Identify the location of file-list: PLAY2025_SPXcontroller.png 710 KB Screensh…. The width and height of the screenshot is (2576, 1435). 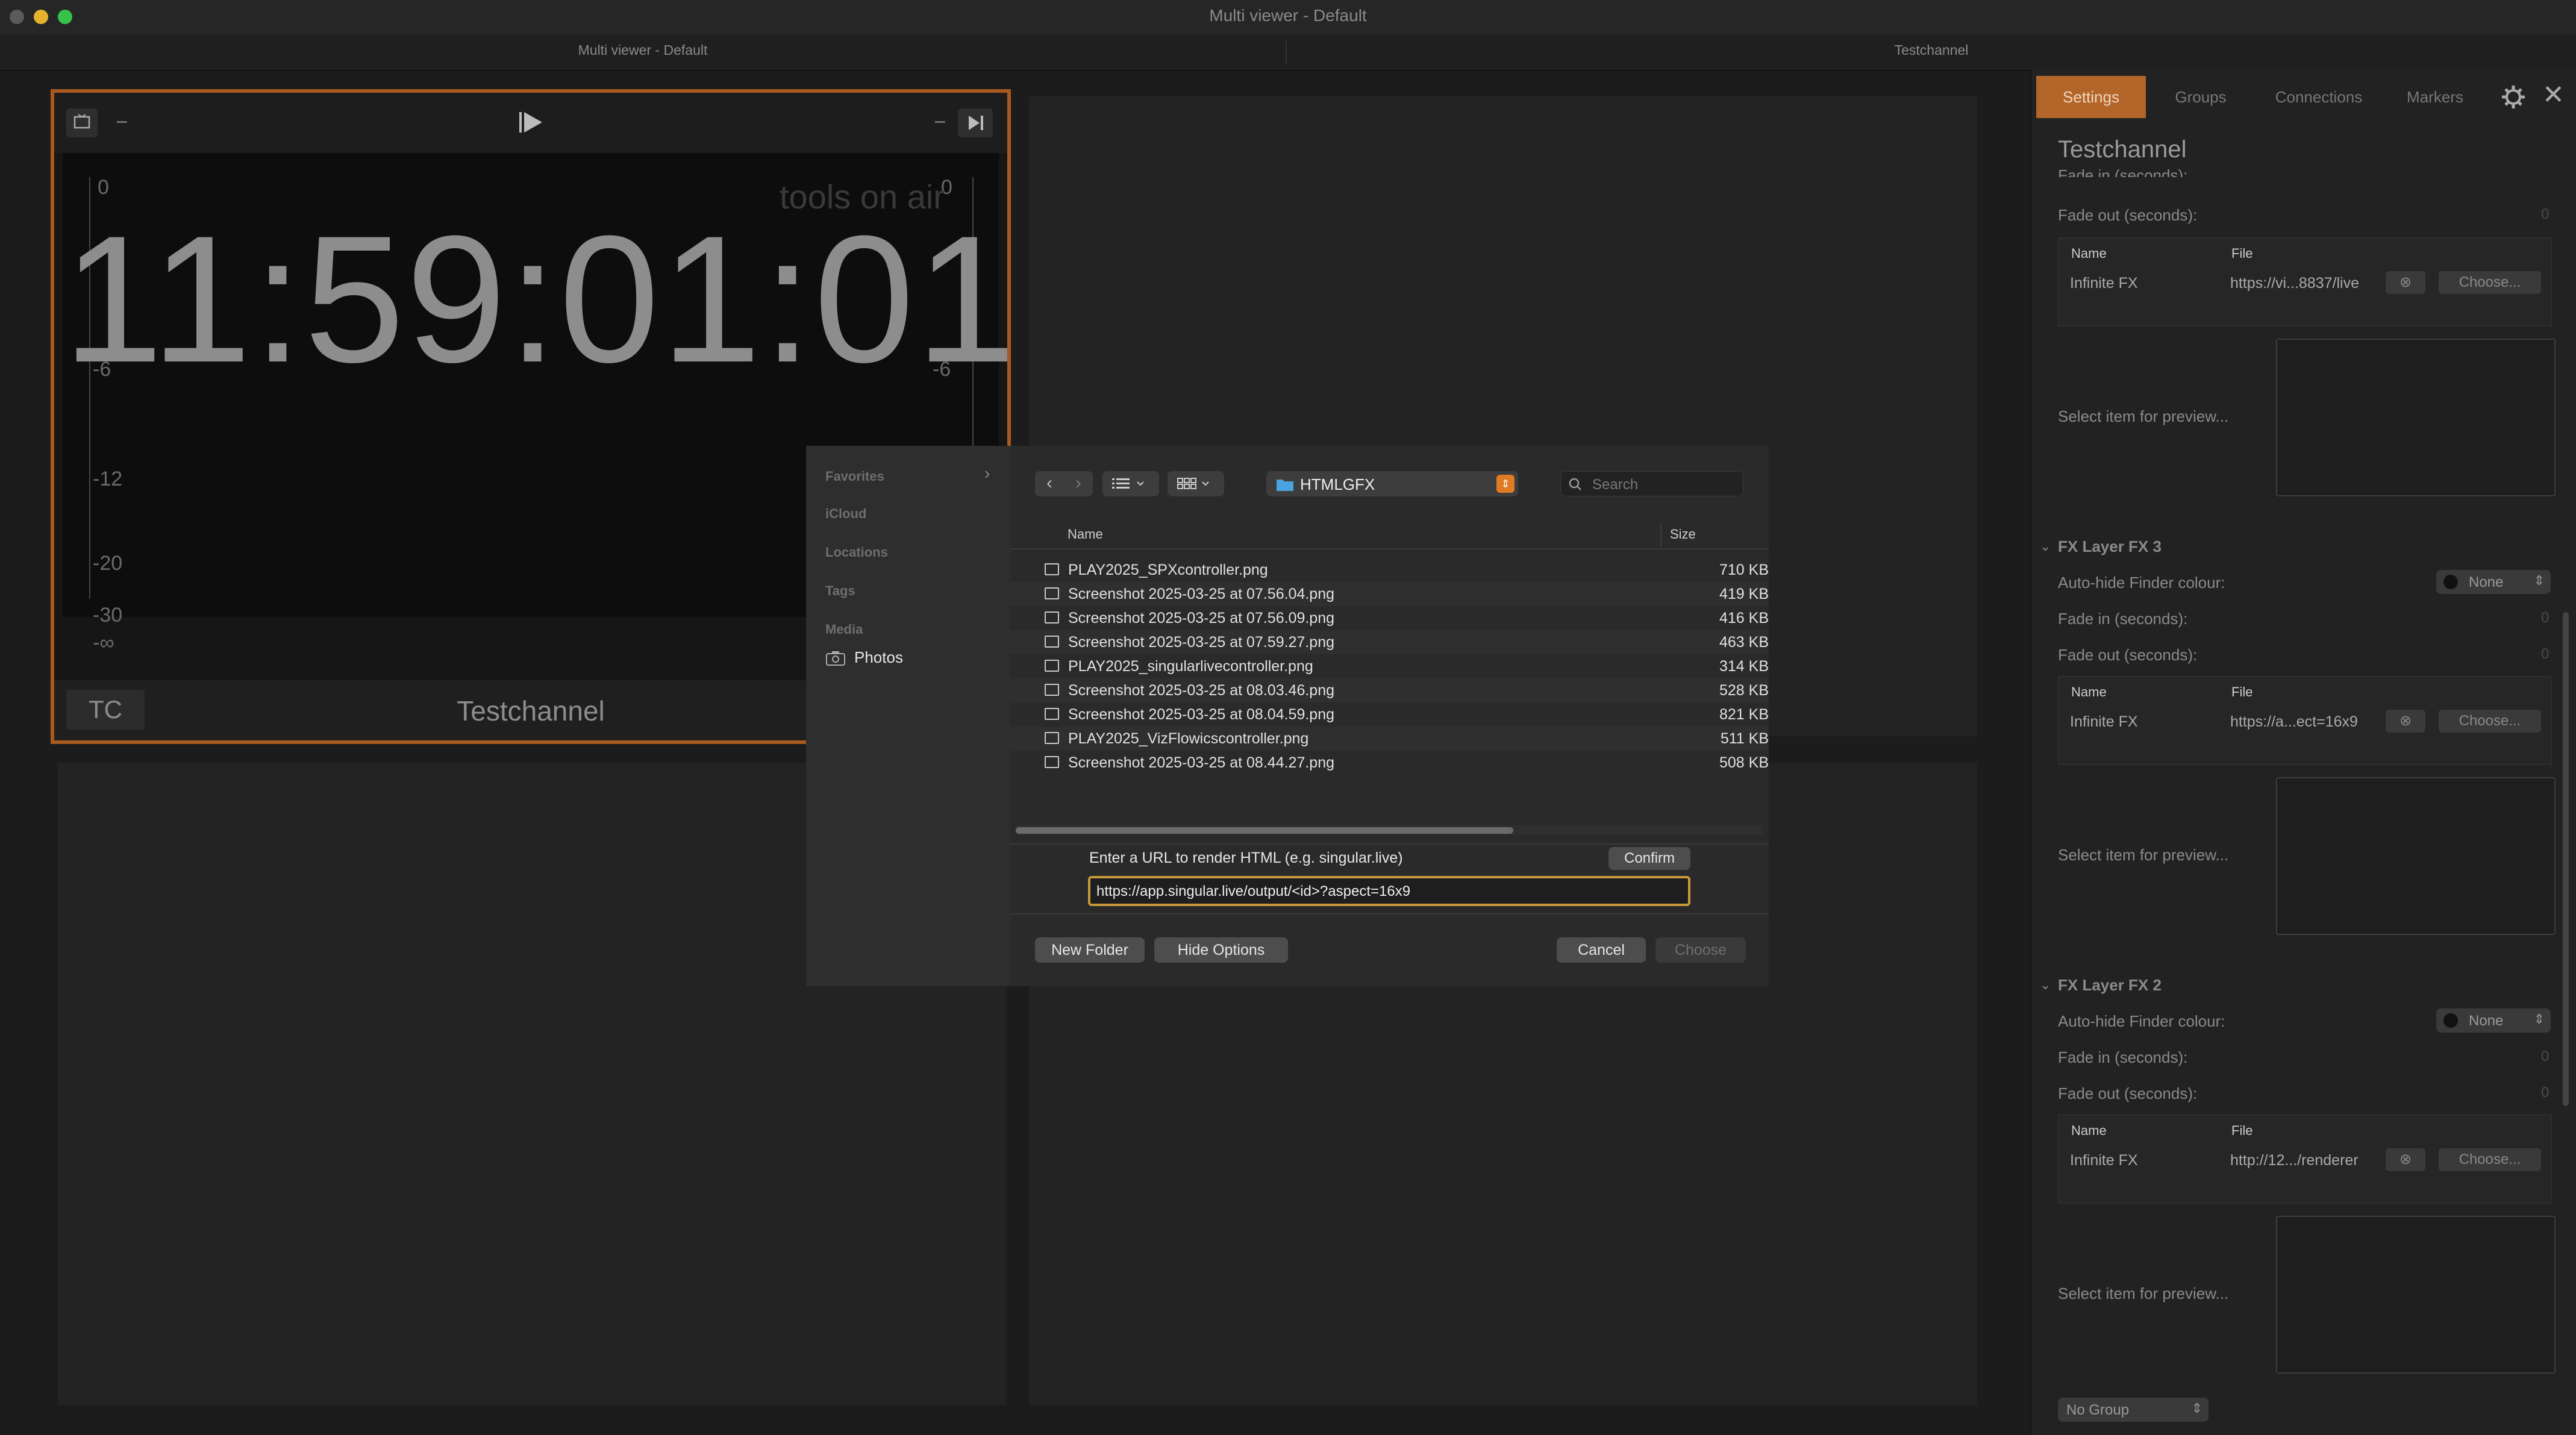
(1390, 672).